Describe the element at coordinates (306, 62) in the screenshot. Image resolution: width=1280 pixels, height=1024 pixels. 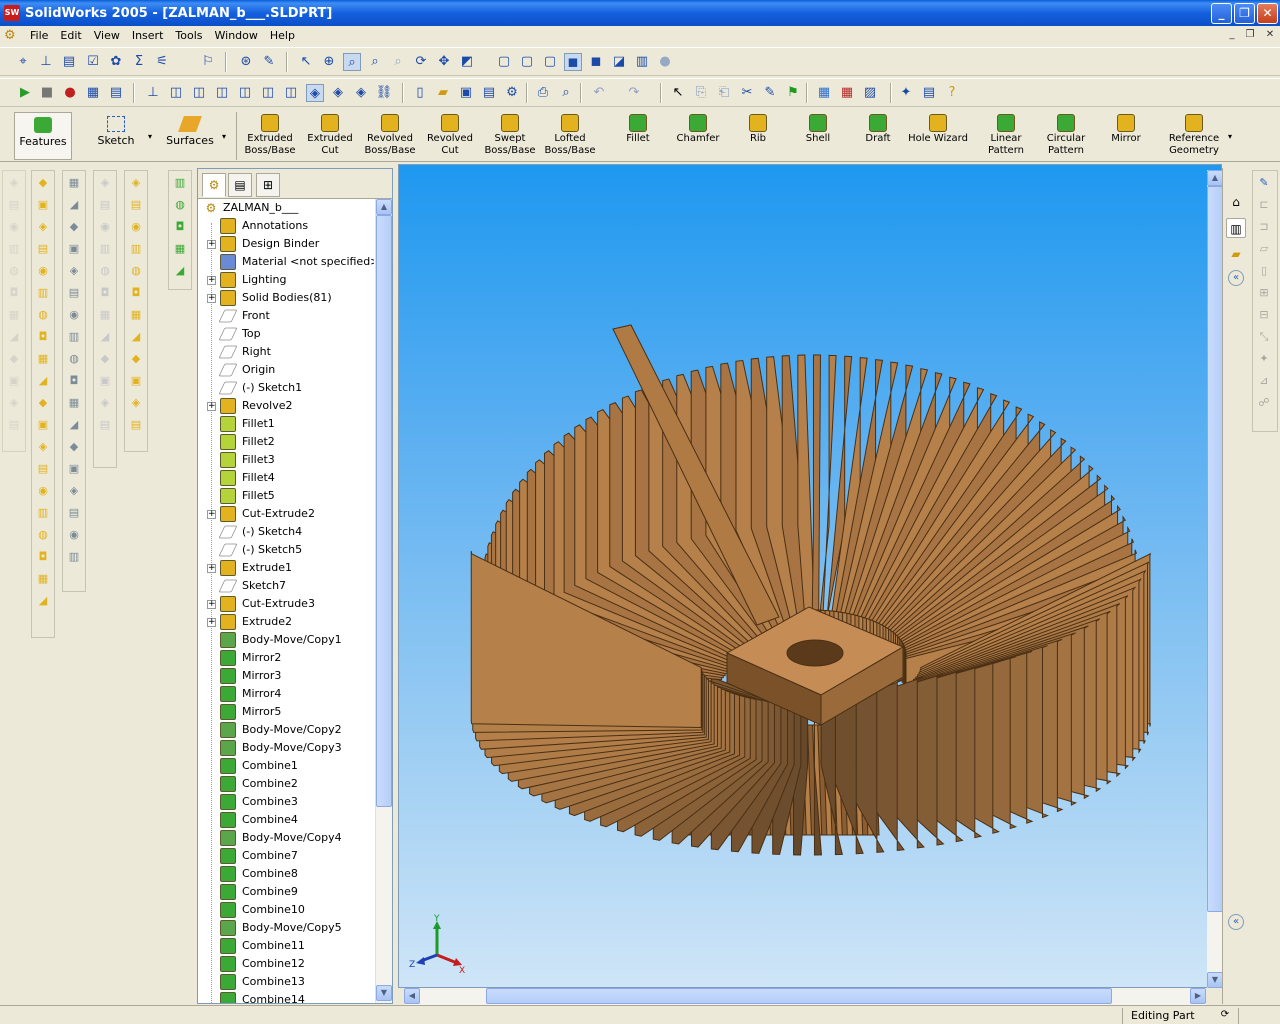
I see `select-filter-icon: ↖` at that location.